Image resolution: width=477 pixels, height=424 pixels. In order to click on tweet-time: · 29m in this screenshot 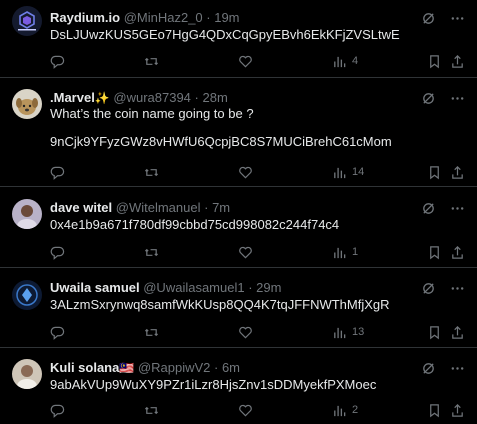, I will do `click(264, 287)`.